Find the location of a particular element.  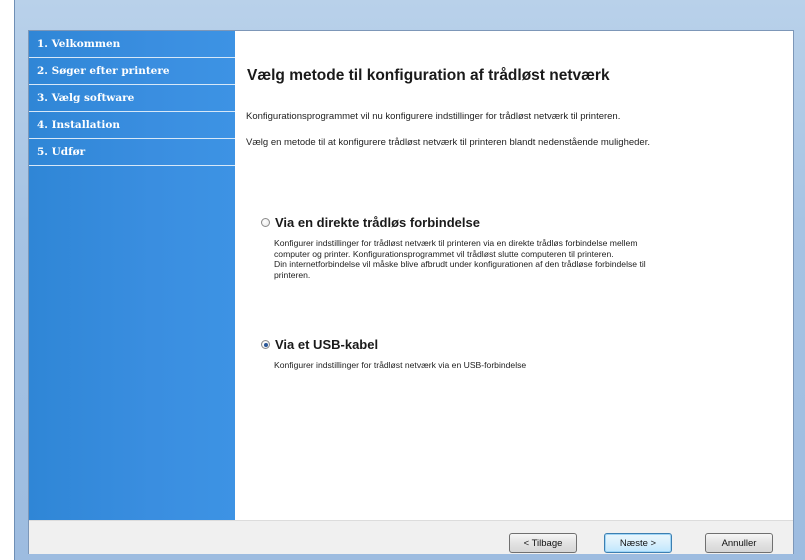

description-line: printeren. is located at coordinates (292, 274).